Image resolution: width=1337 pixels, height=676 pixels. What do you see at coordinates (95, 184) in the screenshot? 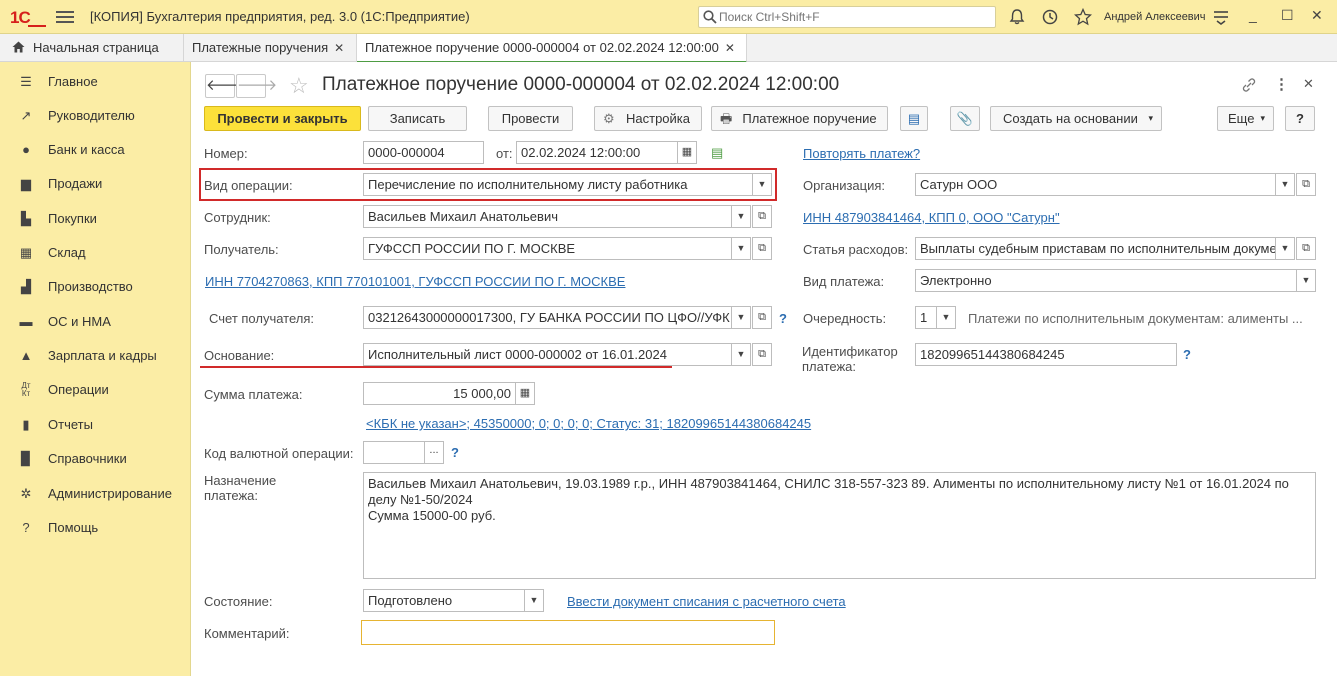
I see `sidebar-item-sales: ▆ Продажи` at bounding box center [95, 184].